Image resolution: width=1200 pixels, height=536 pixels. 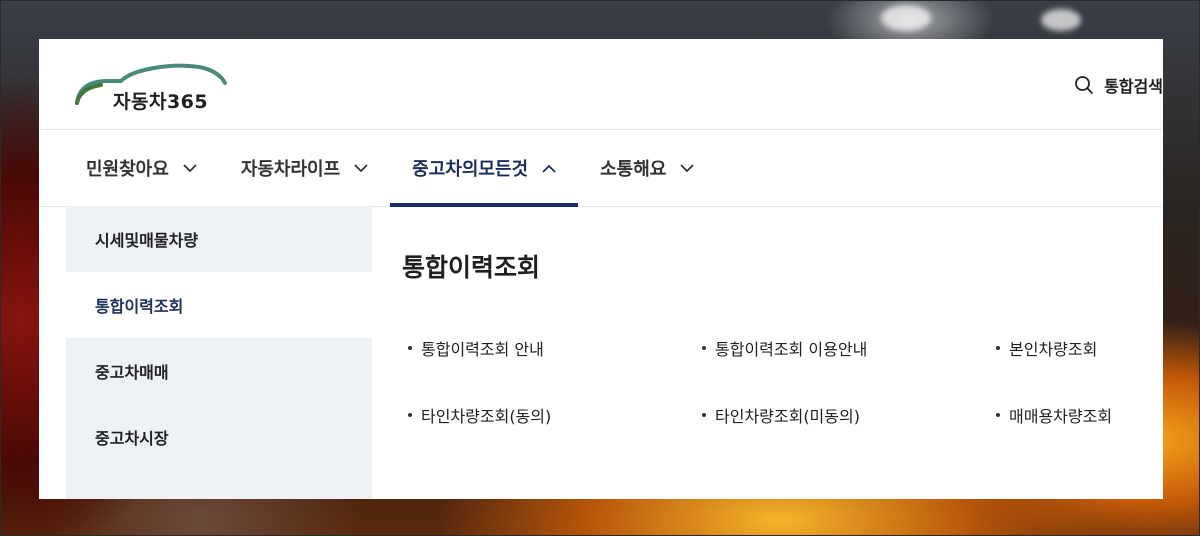 What do you see at coordinates (1053, 349) in the screenshot?
I see `link-label: 본인차량조회` at bounding box center [1053, 349].